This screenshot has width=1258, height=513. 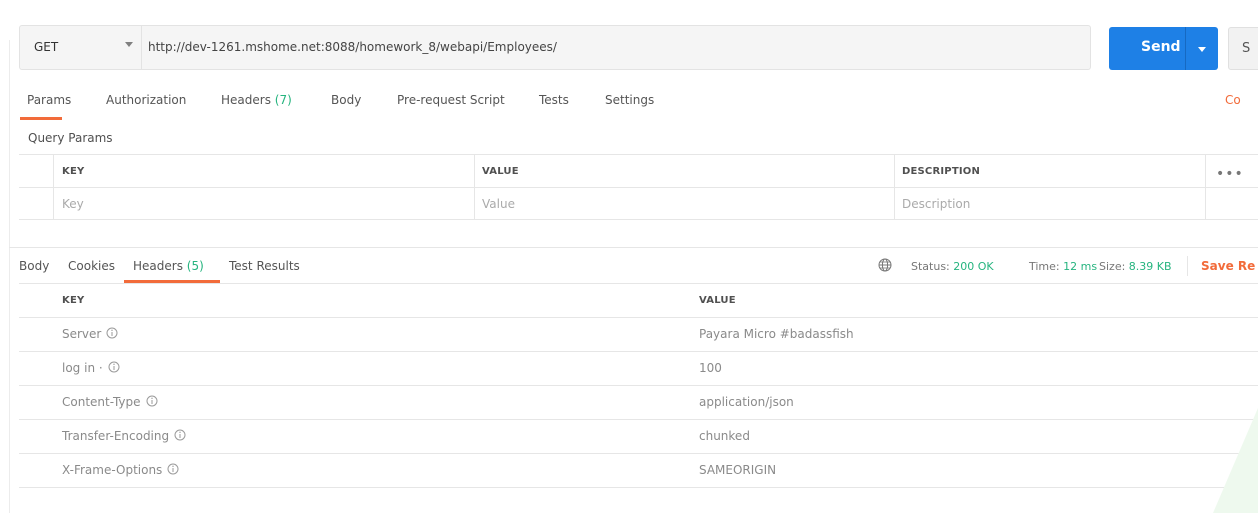 I want to click on query-params-title: Query Params, so click(x=70, y=138).